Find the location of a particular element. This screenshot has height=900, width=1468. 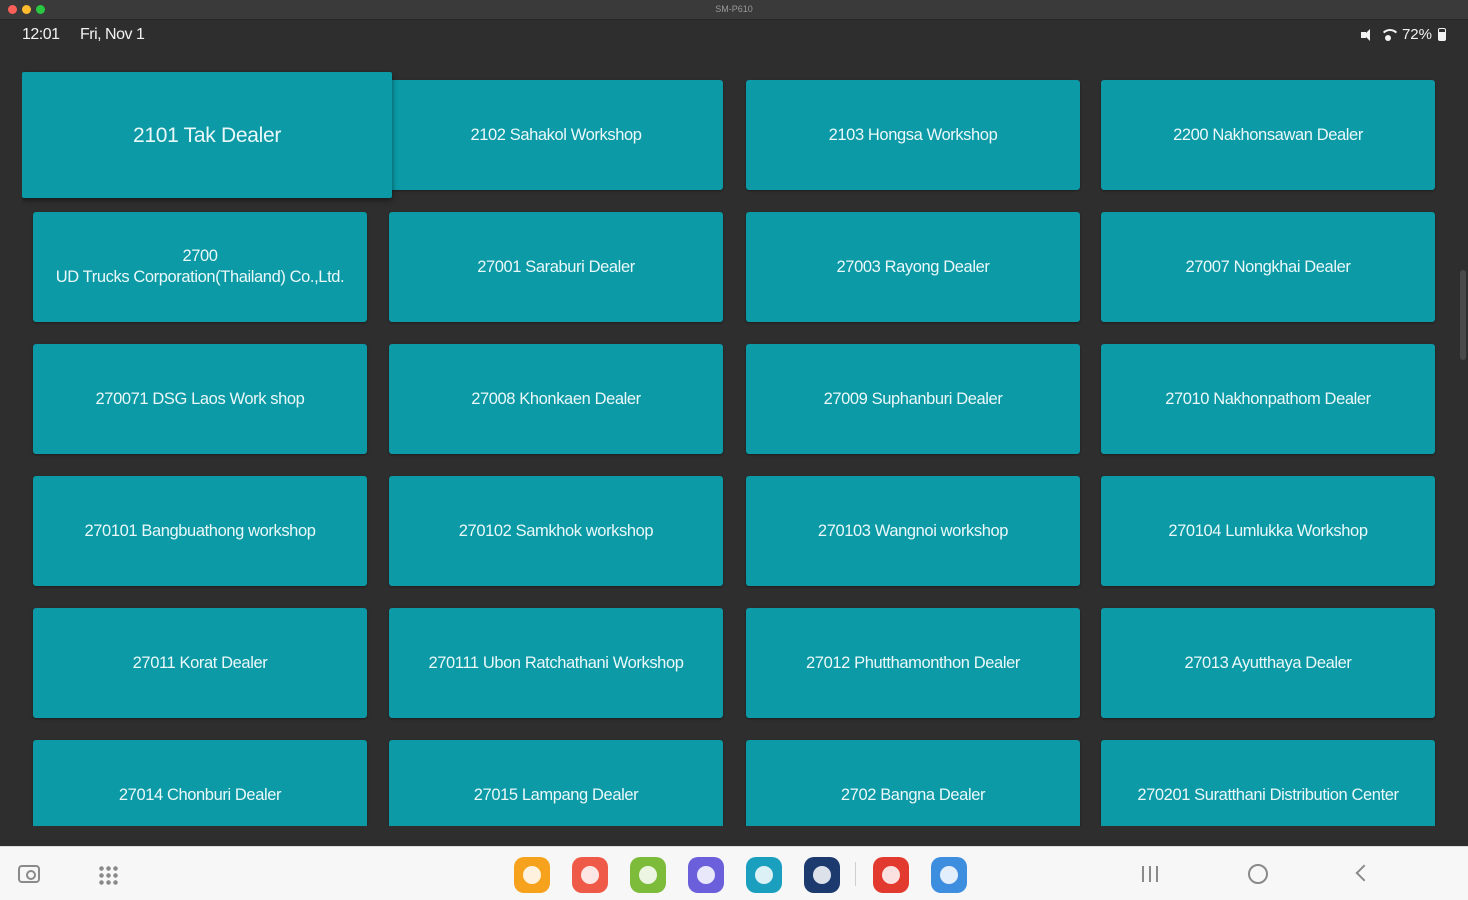

dealer-tile-label: 270102 Samkhok workshop is located at coordinates (556, 530).